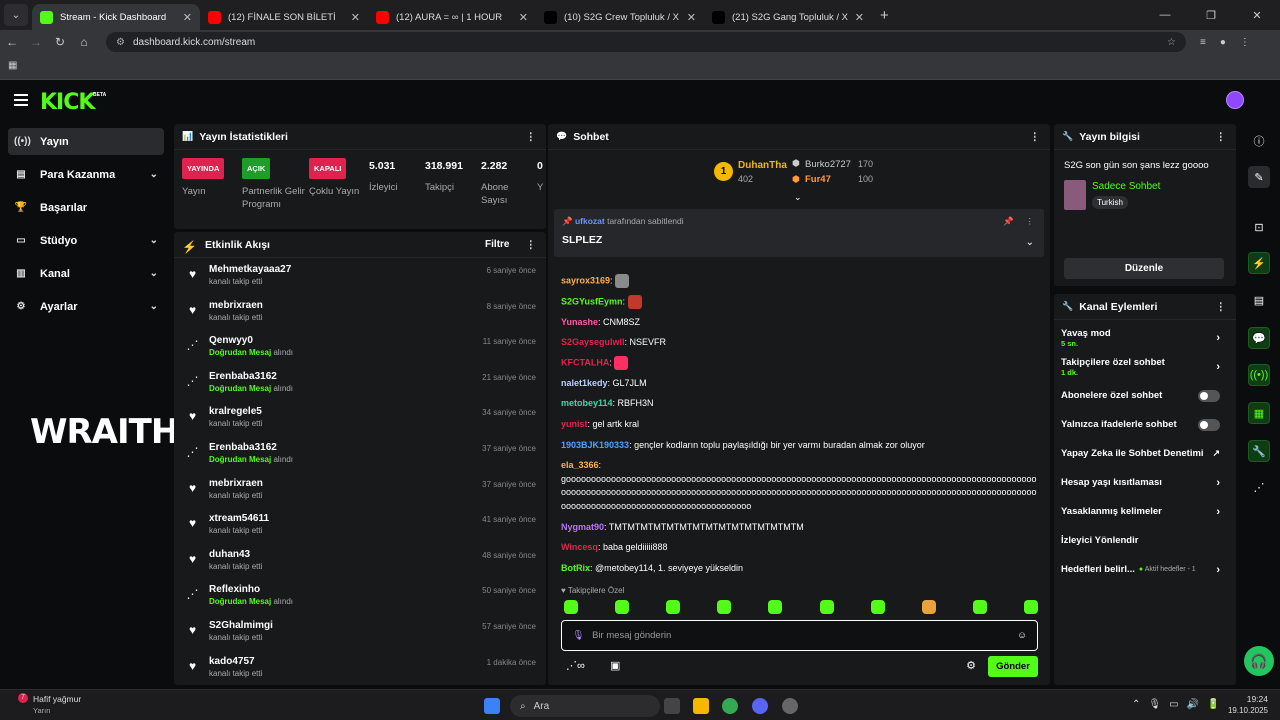 The image size is (1280, 720). I want to click on chrome-icon, so click(730, 706).